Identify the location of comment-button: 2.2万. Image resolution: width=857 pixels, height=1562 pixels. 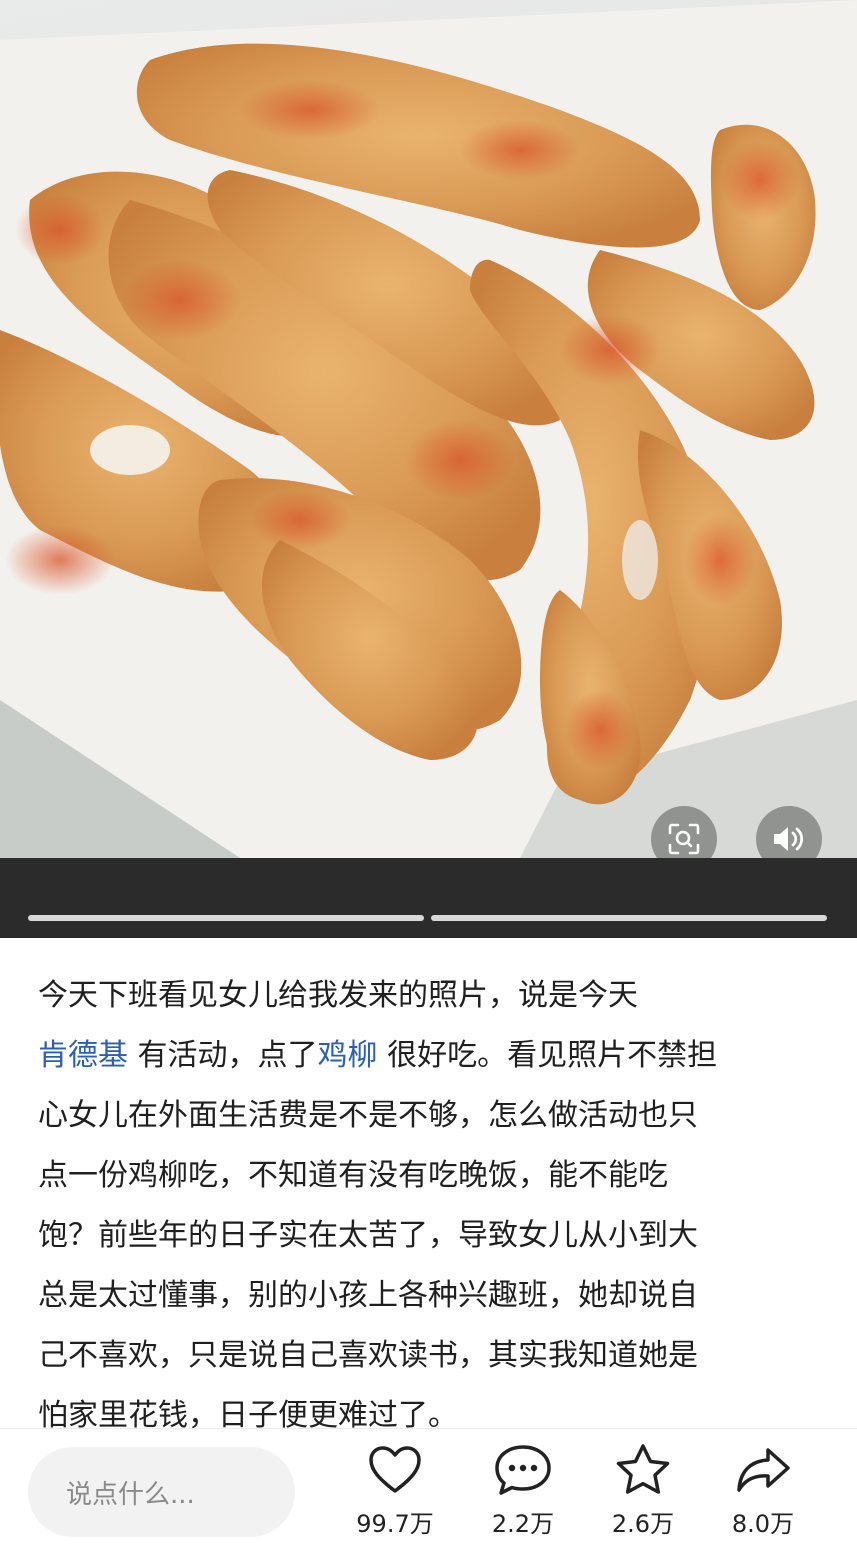
(523, 1489).